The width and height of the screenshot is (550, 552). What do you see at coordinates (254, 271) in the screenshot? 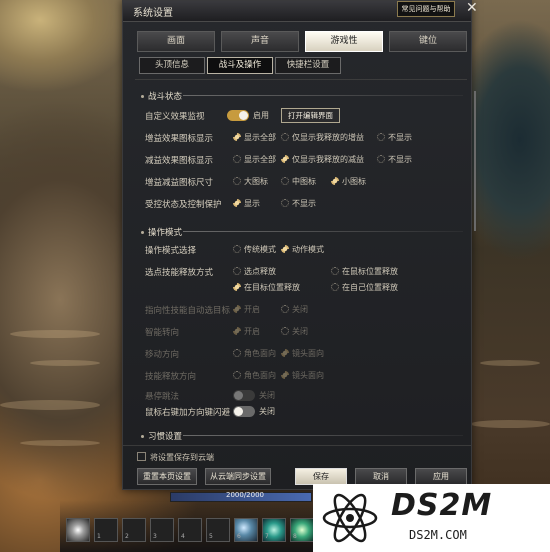
I see `cast-select-point: 选点释放` at bounding box center [254, 271].